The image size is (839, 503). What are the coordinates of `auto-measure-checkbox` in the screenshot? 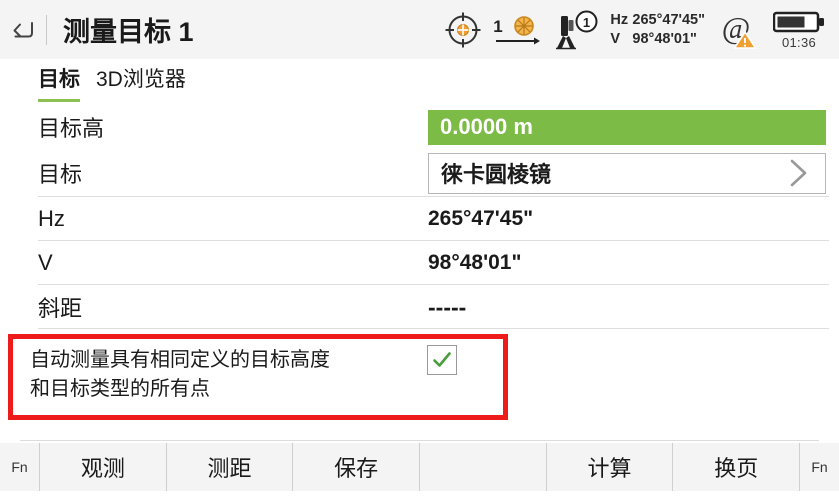 It's located at (442, 360).